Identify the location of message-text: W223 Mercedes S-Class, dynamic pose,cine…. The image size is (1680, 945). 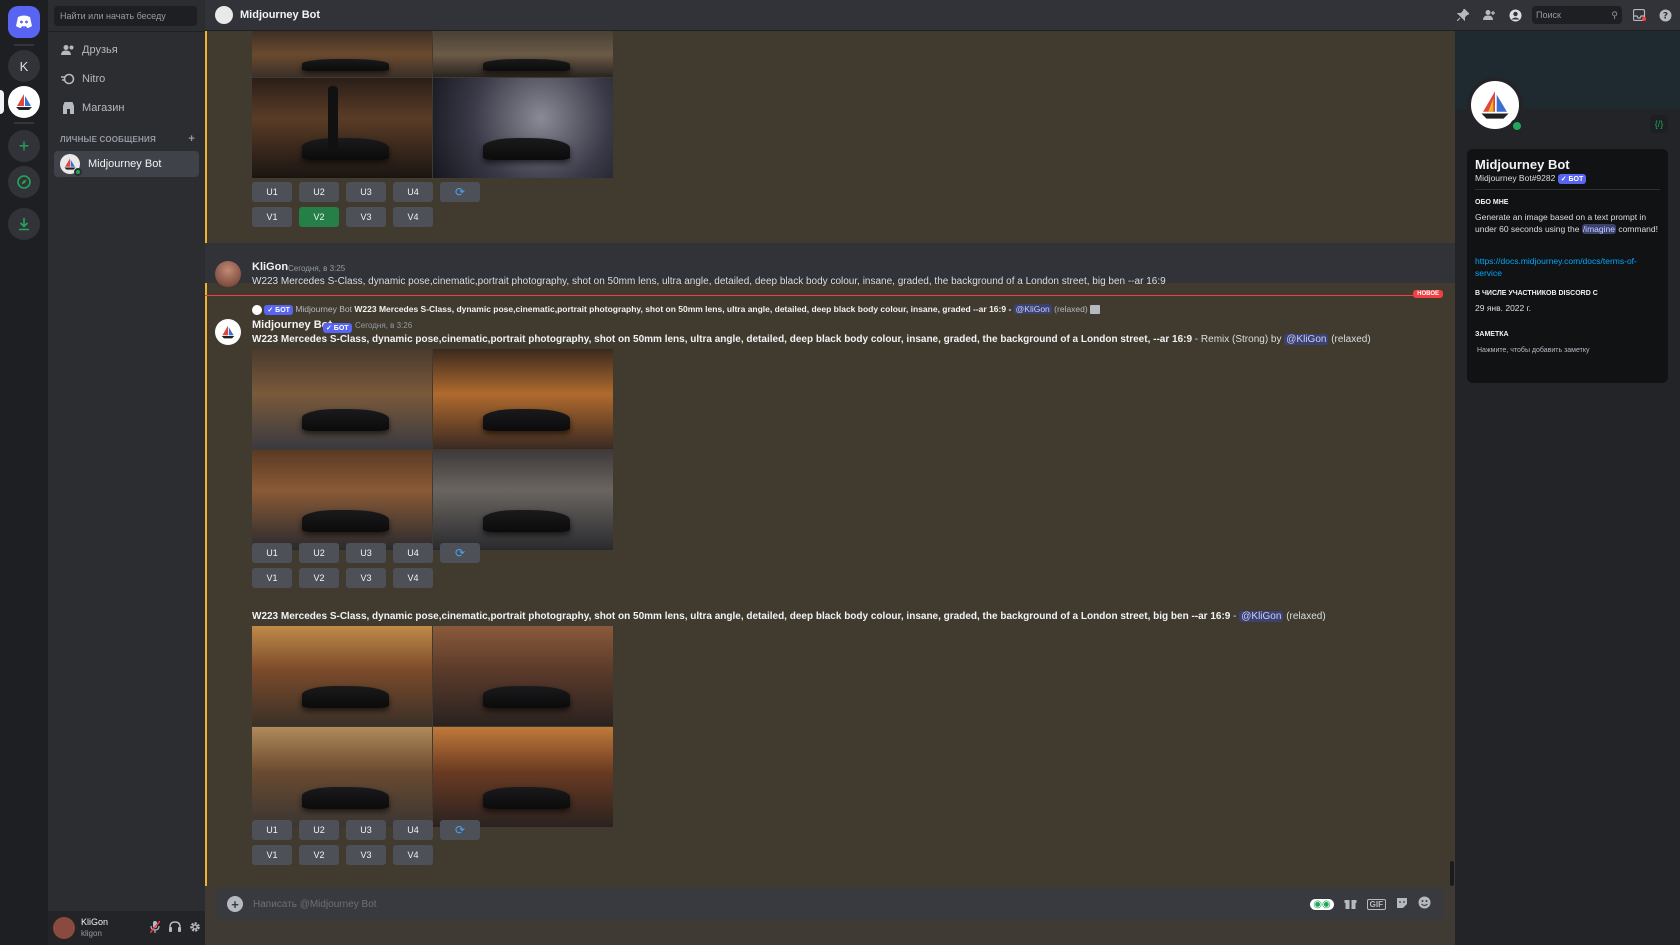
(709, 281).